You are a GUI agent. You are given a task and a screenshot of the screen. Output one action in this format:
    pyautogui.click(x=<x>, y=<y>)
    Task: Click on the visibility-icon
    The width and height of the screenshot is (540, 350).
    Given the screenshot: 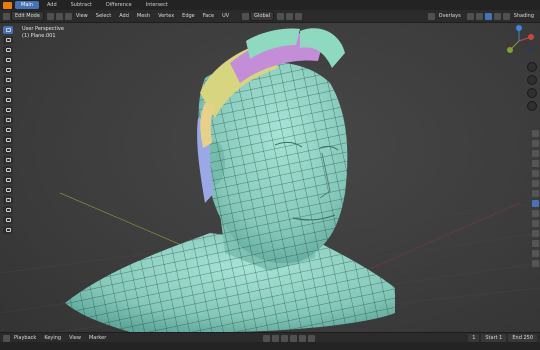 What is the action you would take?
    pyautogui.click(x=431, y=16)
    